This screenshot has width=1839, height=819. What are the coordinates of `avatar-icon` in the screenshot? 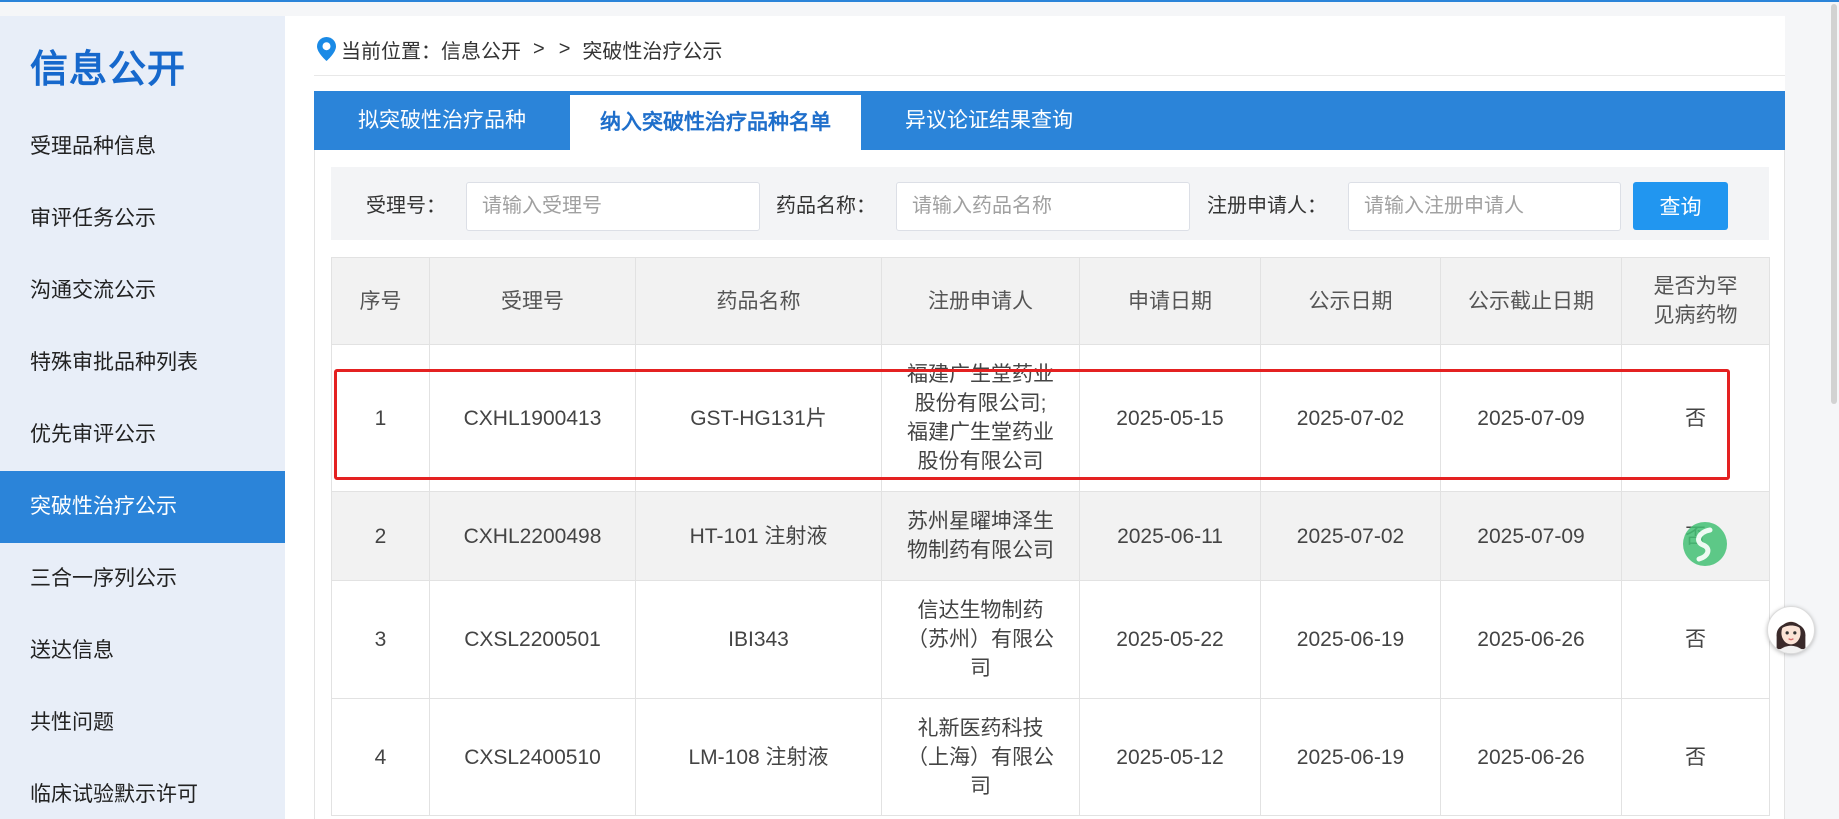 It's located at (1791, 630).